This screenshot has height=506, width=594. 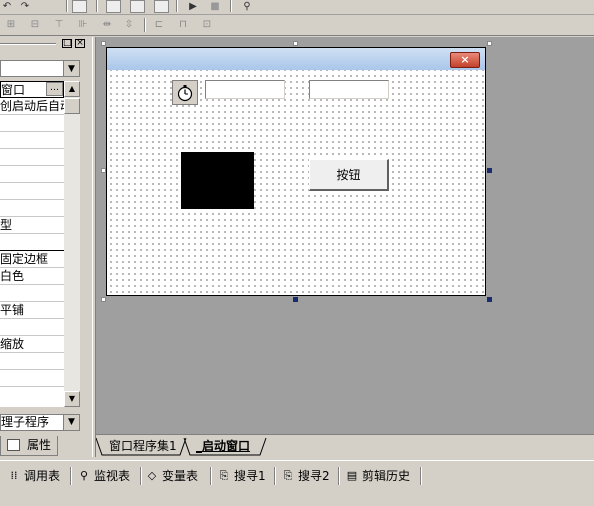 I want to click on same-height-icon: ⊓, so click(x=183, y=24).